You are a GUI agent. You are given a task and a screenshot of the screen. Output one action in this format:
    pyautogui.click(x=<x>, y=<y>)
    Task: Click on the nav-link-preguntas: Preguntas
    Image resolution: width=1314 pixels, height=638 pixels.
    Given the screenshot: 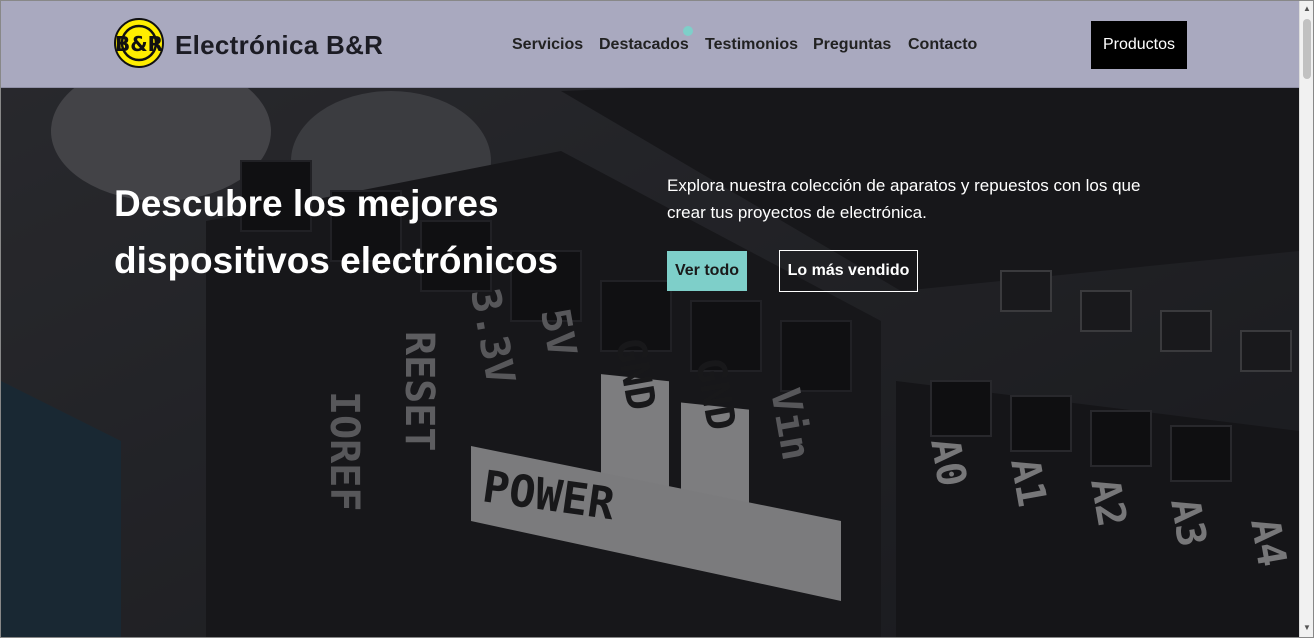 What is the action you would take?
    pyautogui.click(x=852, y=45)
    